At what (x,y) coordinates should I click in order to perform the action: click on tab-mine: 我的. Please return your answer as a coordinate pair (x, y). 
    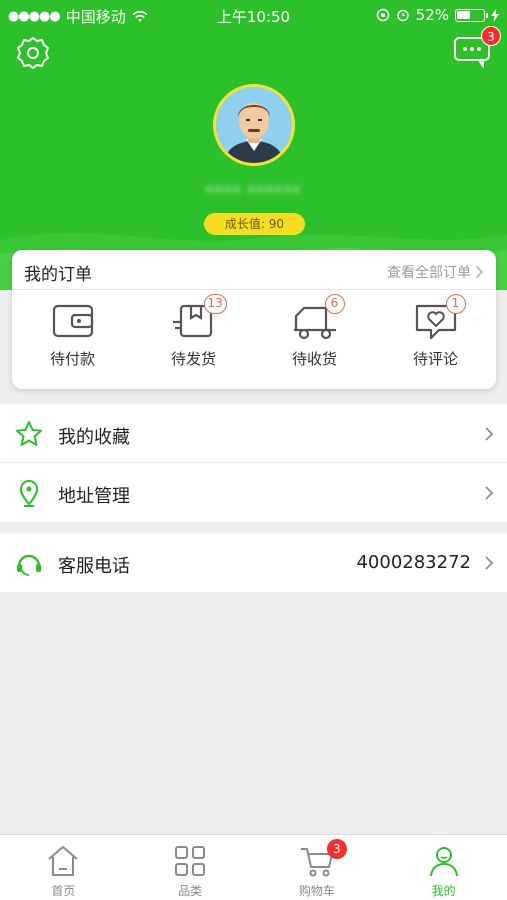
    Looking at the image, I should click on (443, 867).